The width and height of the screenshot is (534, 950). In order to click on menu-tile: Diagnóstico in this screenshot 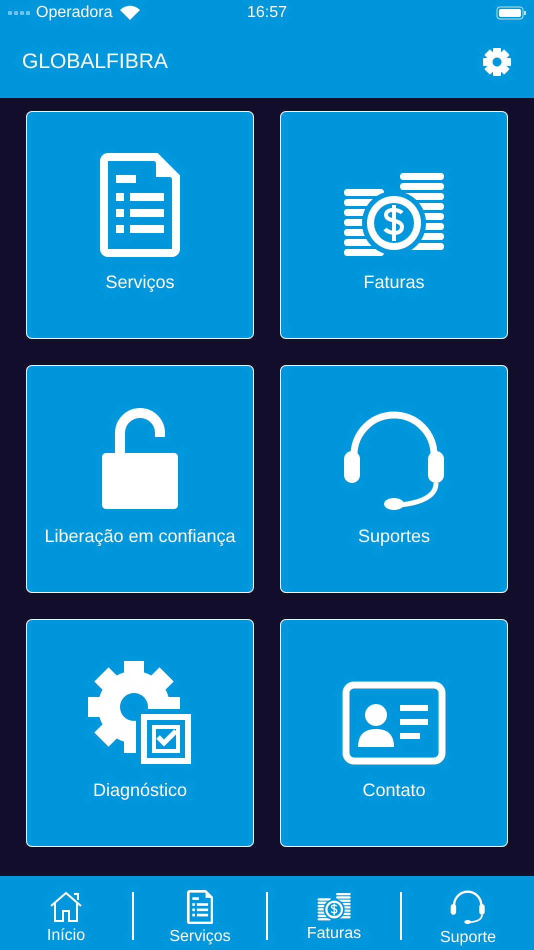, I will do `click(140, 733)`.